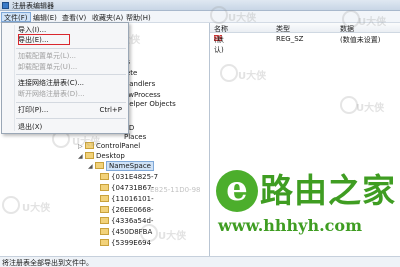  What do you see at coordinates (360, 40) in the screenshot?
I see `value-data: (数值未设置)` at bounding box center [360, 40].